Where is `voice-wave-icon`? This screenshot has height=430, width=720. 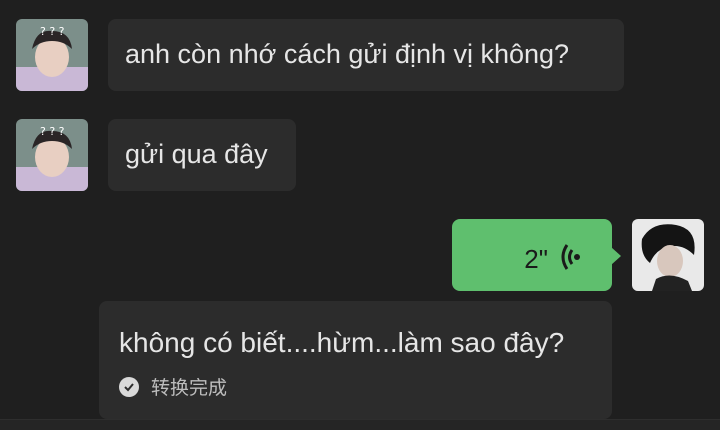 voice-wave-icon is located at coordinates (571, 259).